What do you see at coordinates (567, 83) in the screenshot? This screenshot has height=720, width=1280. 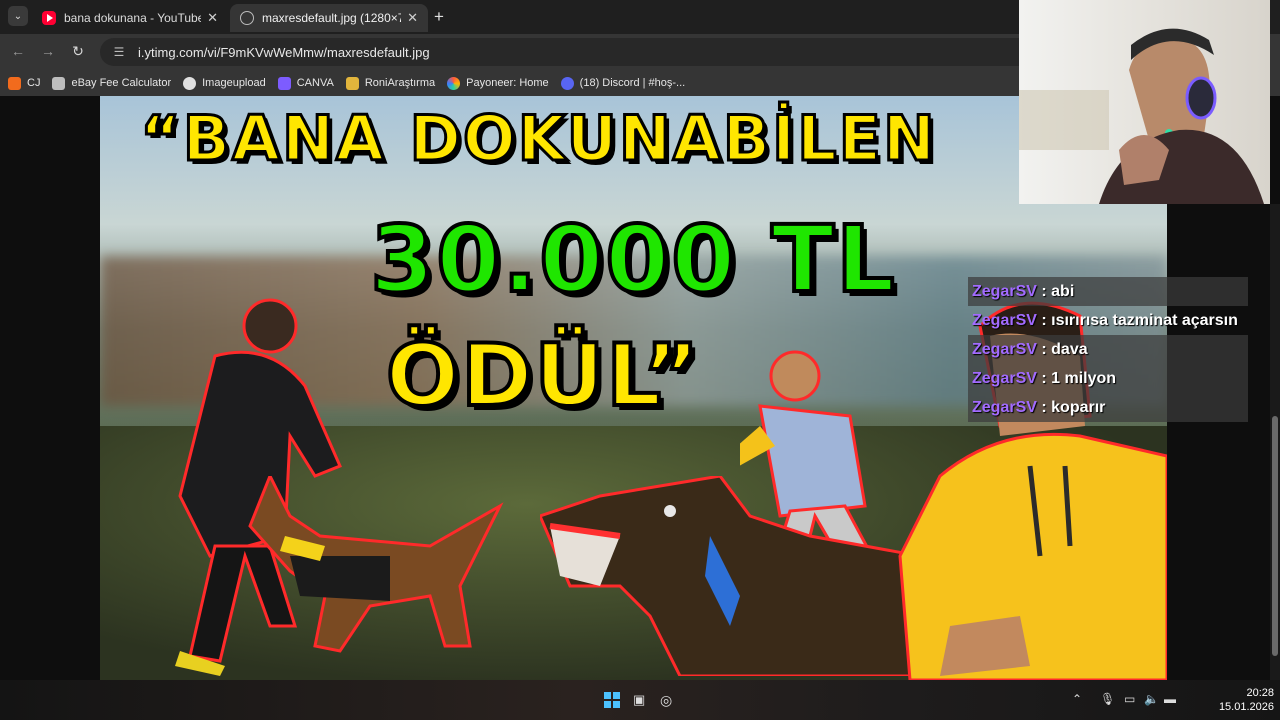 I see `discord-icon` at bounding box center [567, 83].